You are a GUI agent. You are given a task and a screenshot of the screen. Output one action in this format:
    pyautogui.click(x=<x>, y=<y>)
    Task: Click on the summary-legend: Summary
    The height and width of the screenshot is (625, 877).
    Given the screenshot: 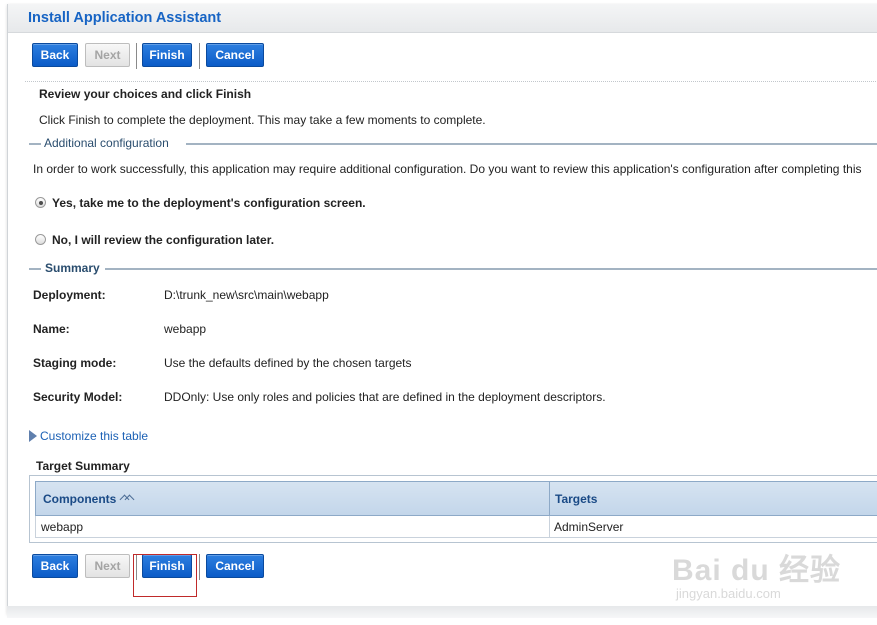 What is the action you would take?
    pyautogui.click(x=451, y=268)
    